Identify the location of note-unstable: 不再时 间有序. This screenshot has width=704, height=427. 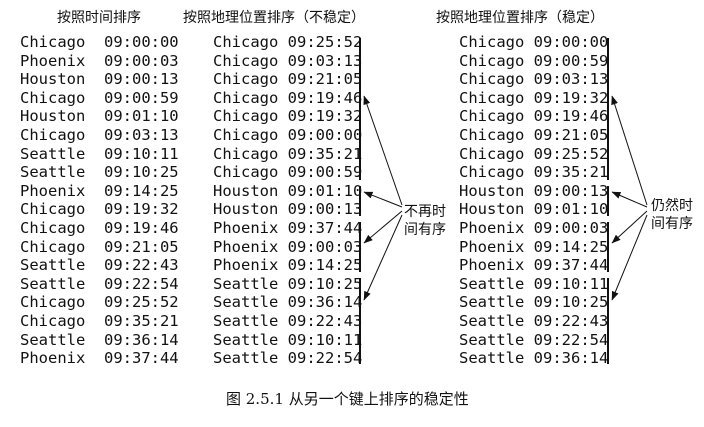
(425, 221).